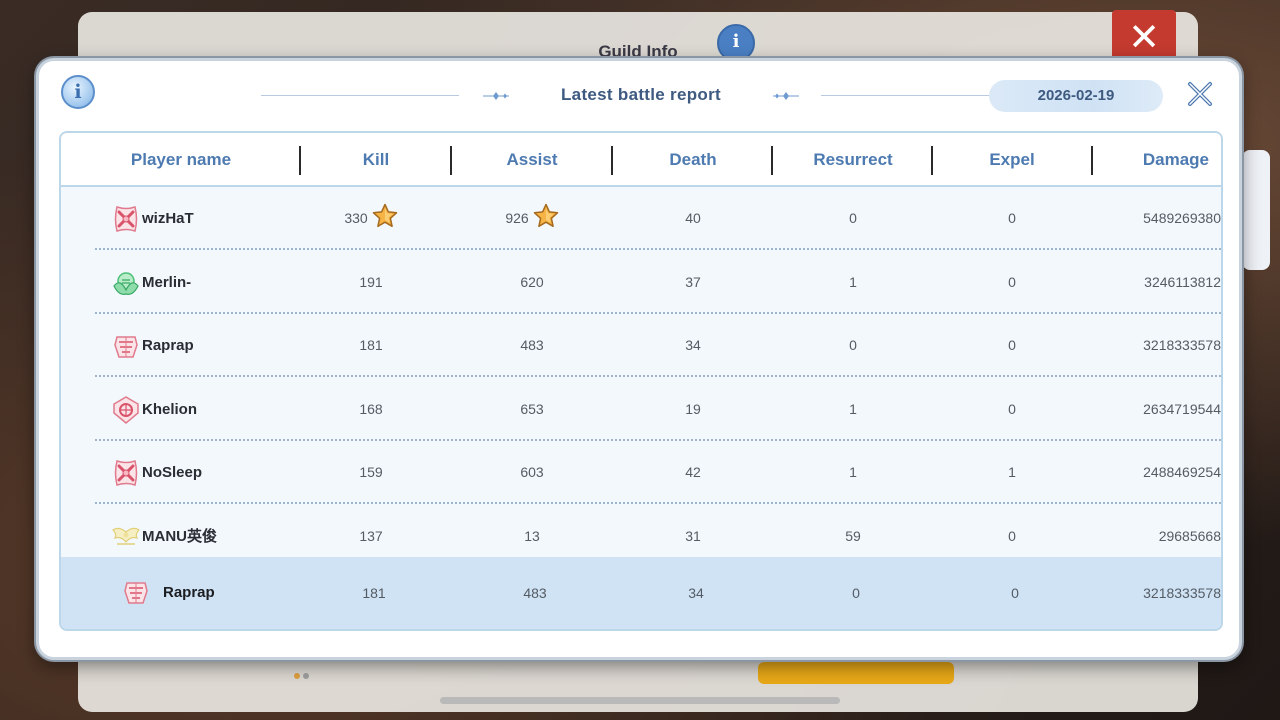 This screenshot has width=1280, height=720. Describe the element at coordinates (376, 160) in the screenshot. I see `column-header-kill: Kill` at that location.